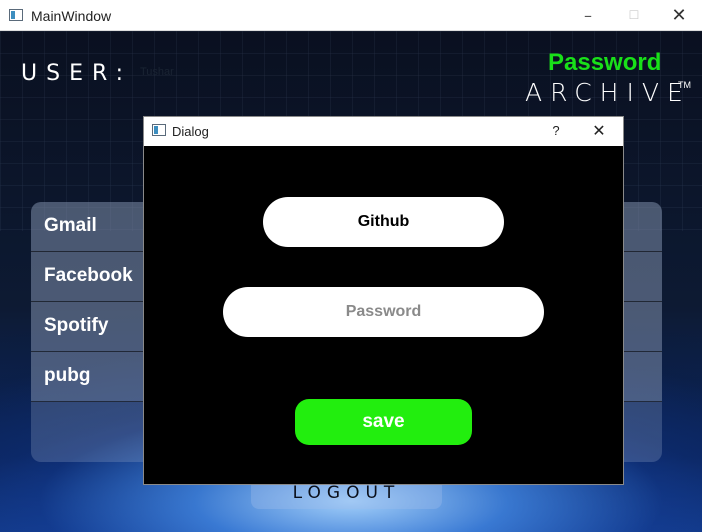  Describe the element at coordinates (67, 375) in the screenshot. I see `list-item-label: pubg` at that location.